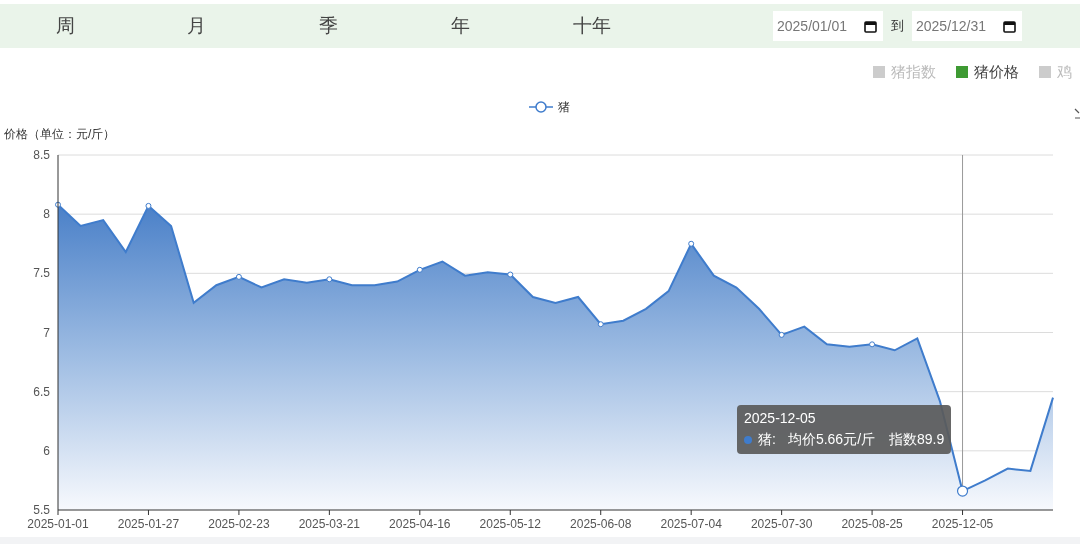  Describe the element at coordinates (897, 26) in the screenshot. I see `date-separator: 到` at that location.